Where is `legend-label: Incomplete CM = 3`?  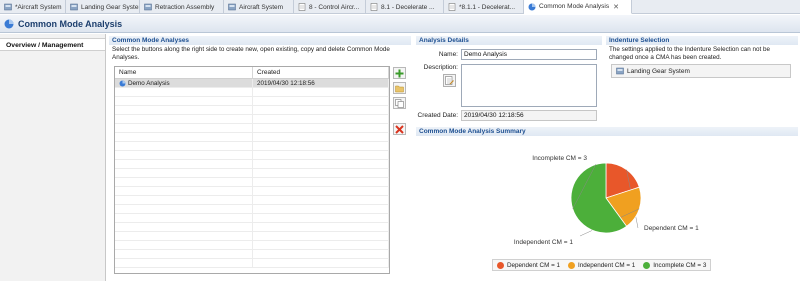 legend-label: Incomplete CM = 3 is located at coordinates (680, 265).